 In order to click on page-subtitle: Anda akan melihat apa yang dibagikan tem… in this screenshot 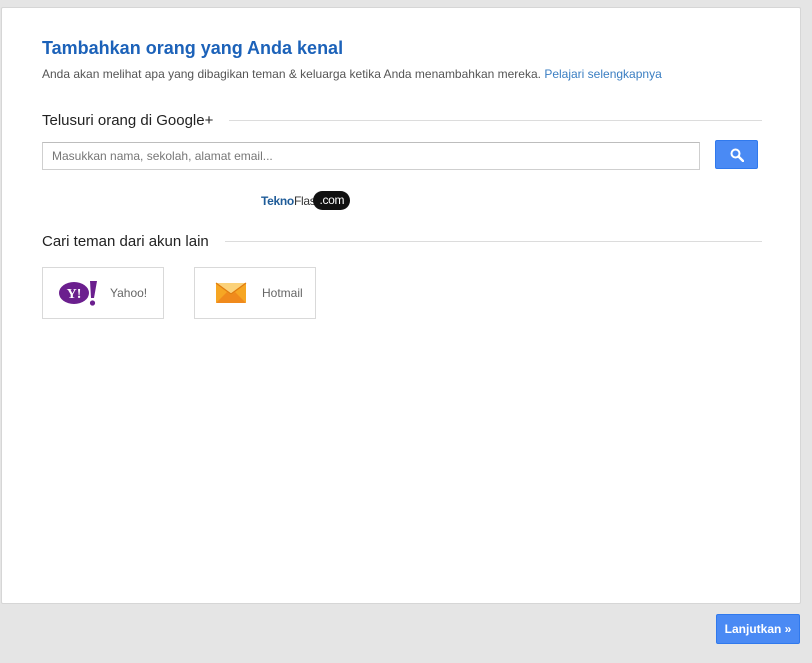, I will do `click(352, 74)`.